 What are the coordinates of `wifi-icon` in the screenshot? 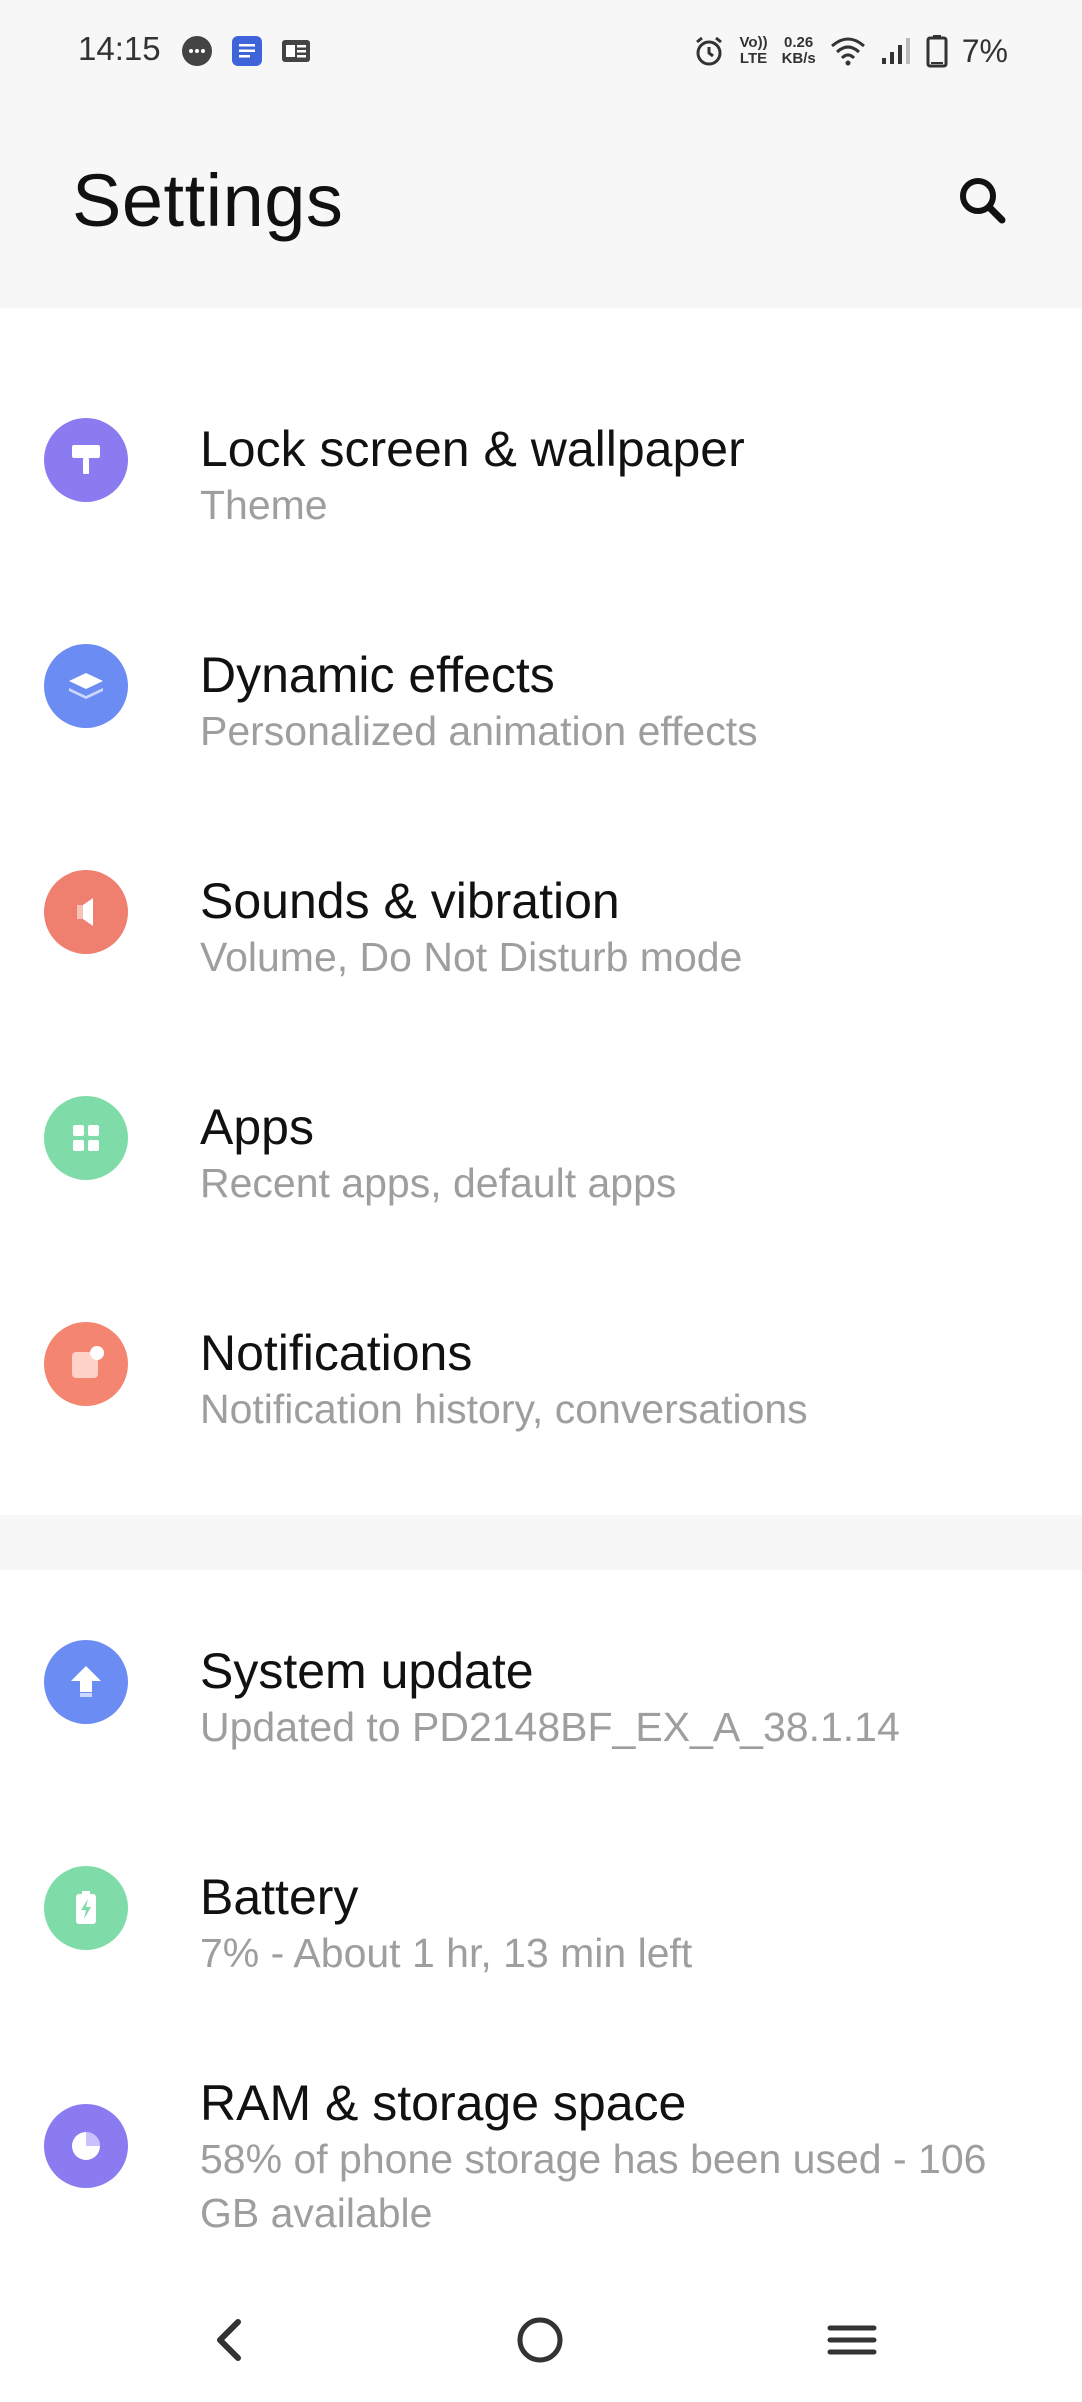 It's located at (847, 51).